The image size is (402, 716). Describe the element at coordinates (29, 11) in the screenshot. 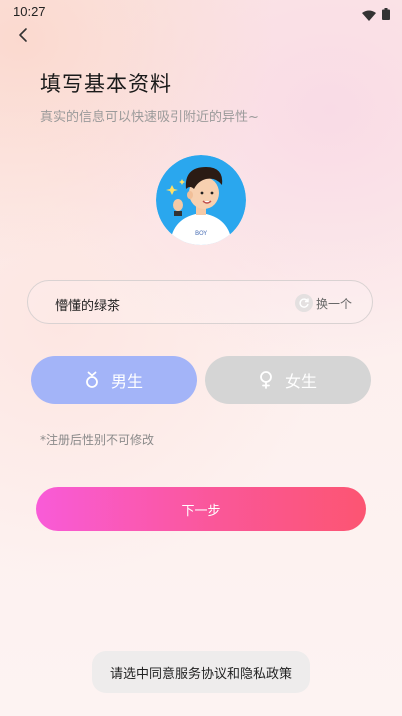

I see `status-time: 10:27` at that location.